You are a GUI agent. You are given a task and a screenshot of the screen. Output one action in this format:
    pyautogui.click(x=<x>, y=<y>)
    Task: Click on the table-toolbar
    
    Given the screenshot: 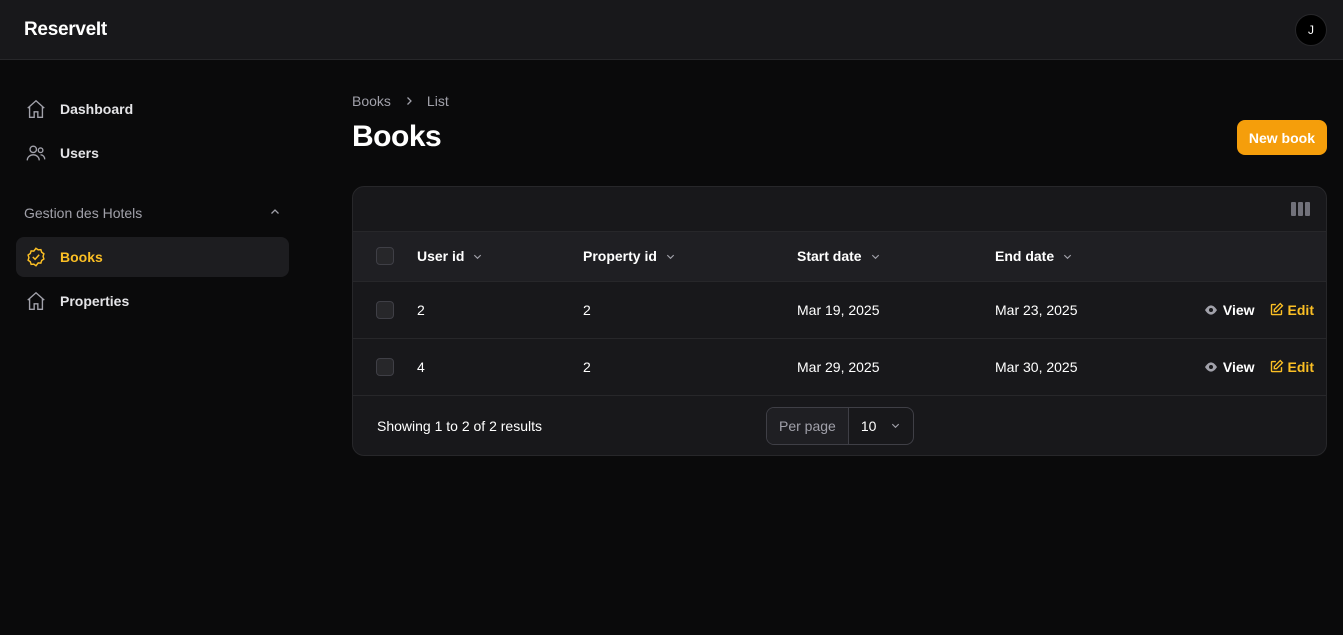 What is the action you would take?
    pyautogui.click(x=839, y=209)
    